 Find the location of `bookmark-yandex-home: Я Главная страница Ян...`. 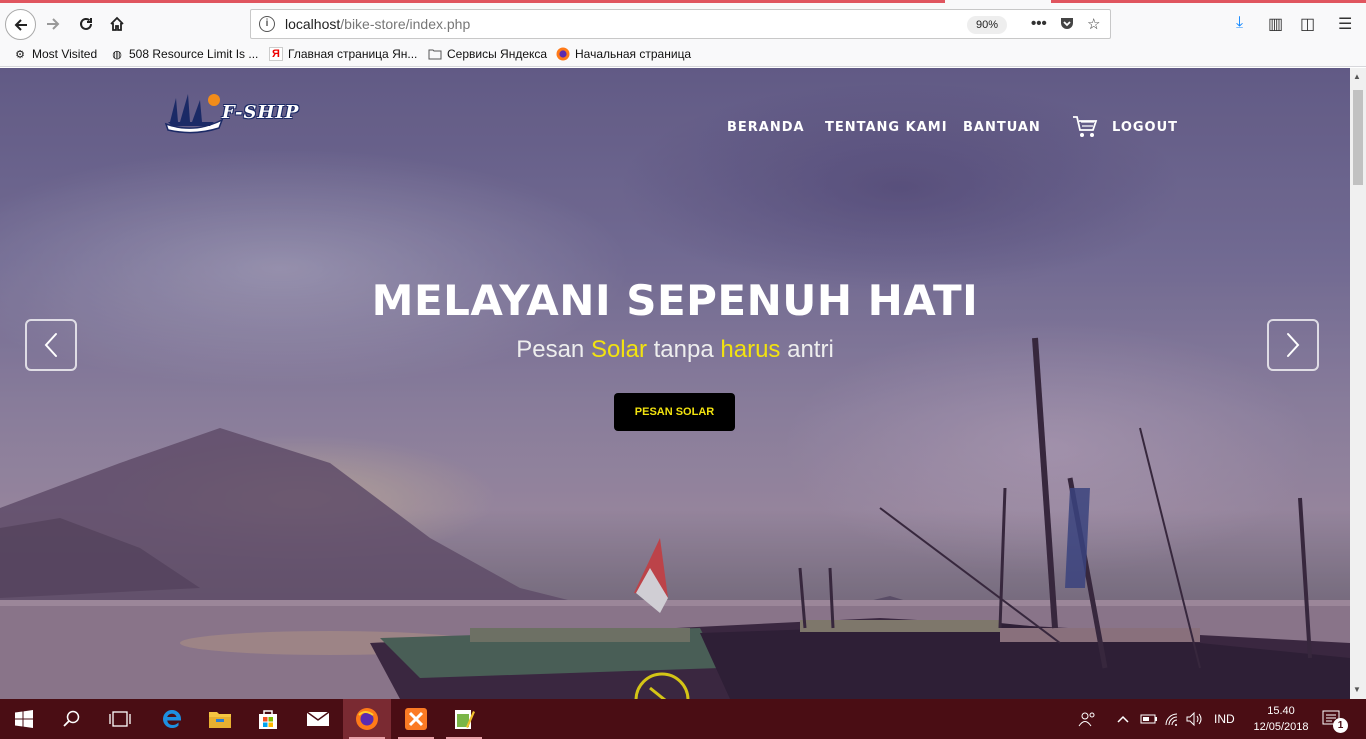

bookmark-yandex-home: Я Главная страница Ян... is located at coordinates (343, 54).